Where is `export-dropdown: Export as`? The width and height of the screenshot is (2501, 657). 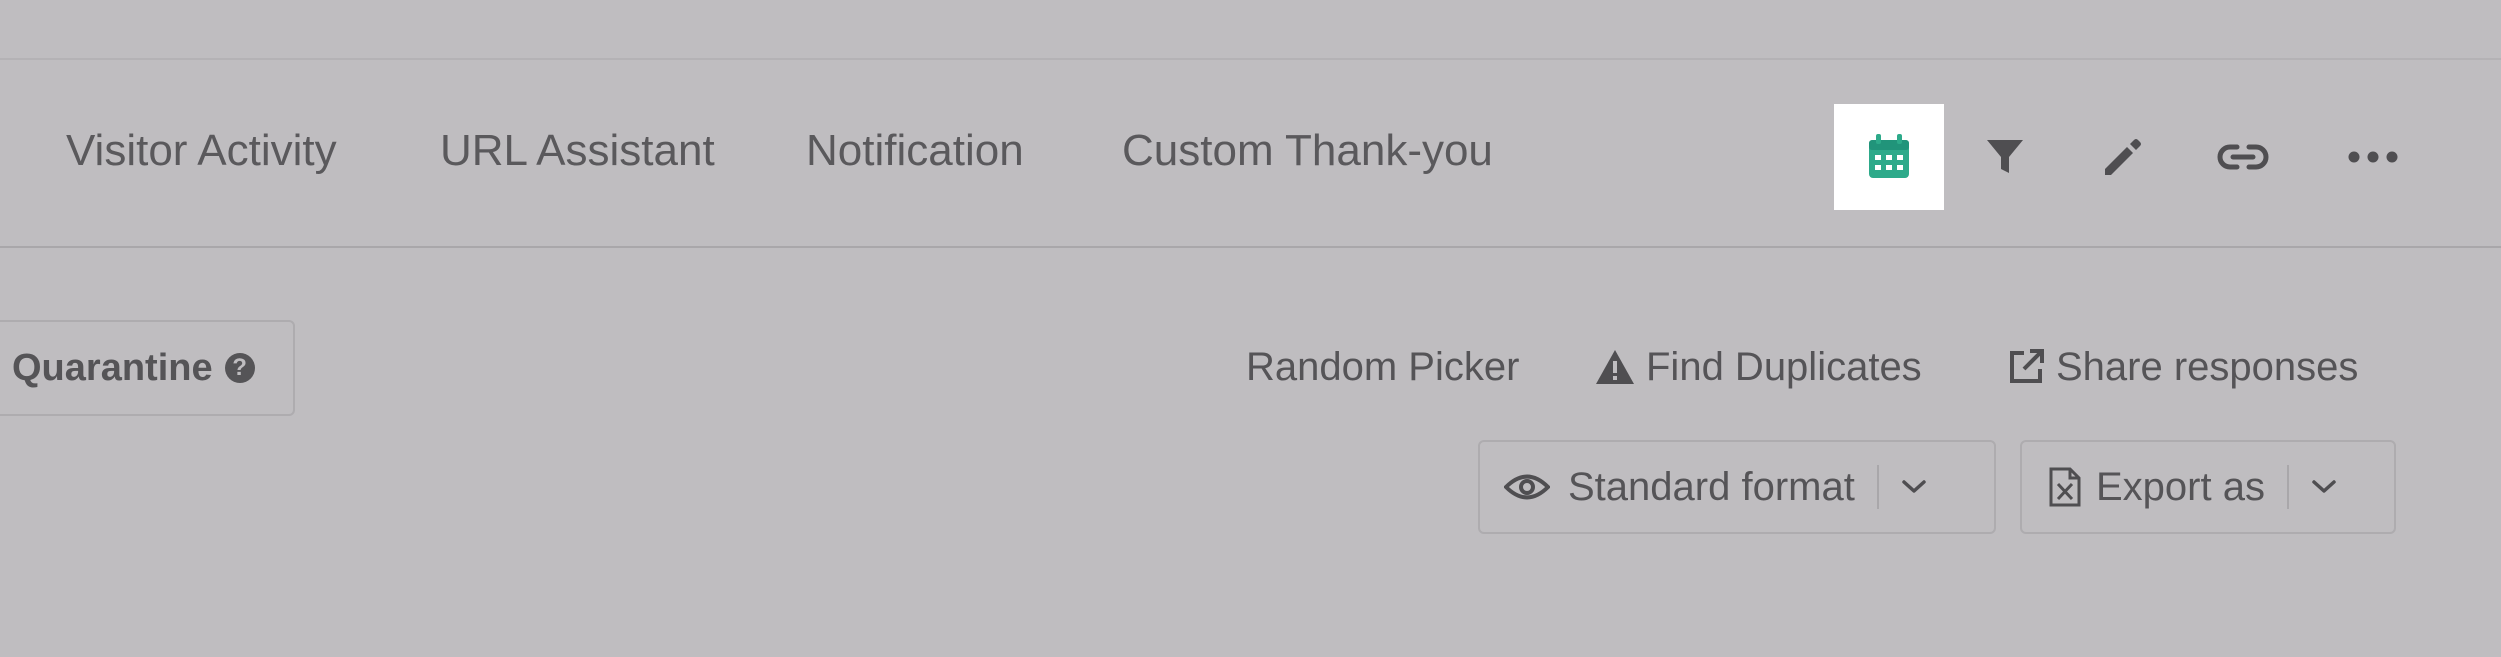
export-dropdown: Export as is located at coordinates (2208, 487).